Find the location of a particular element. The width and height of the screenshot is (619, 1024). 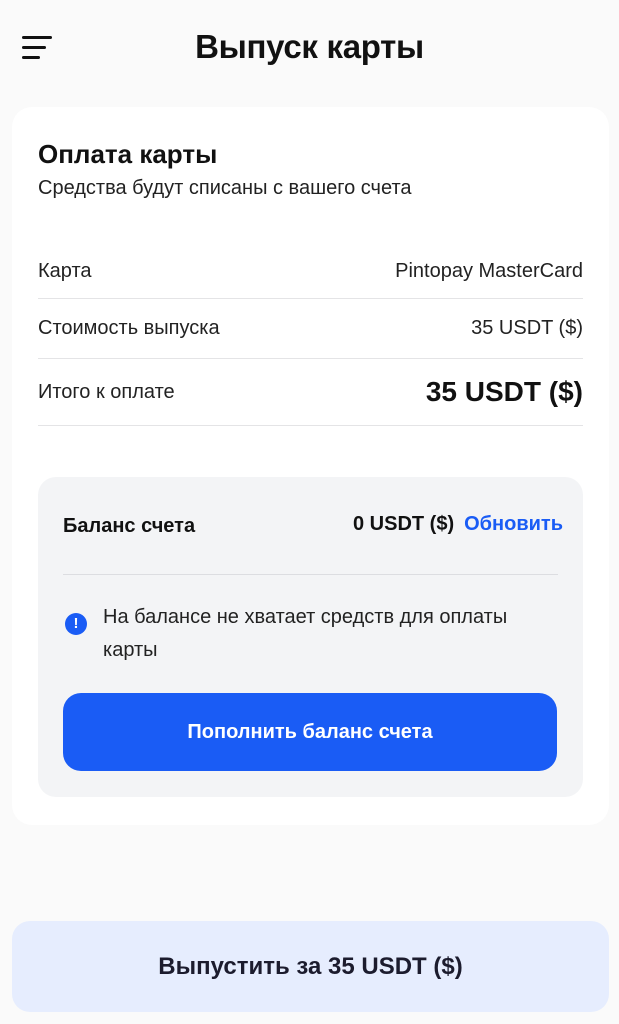

card-value: Pintopay MasterCard is located at coordinates (489, 271).